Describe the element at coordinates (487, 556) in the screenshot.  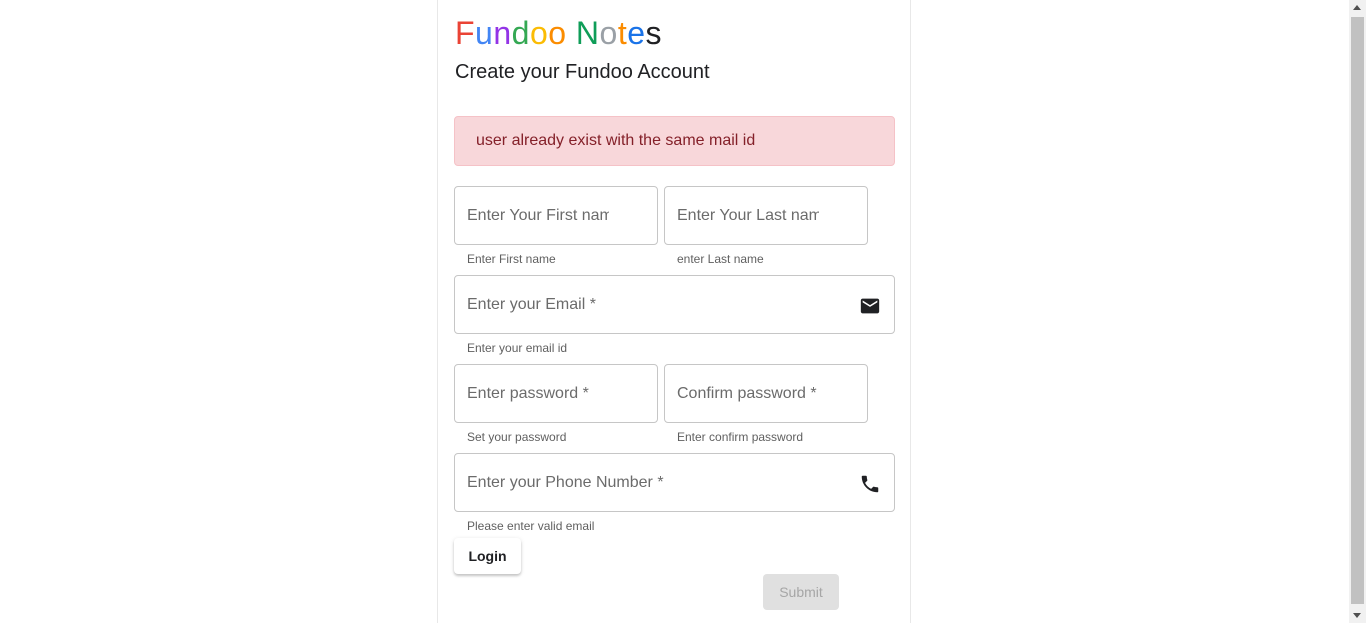
I see `login-button: Login` at that location.